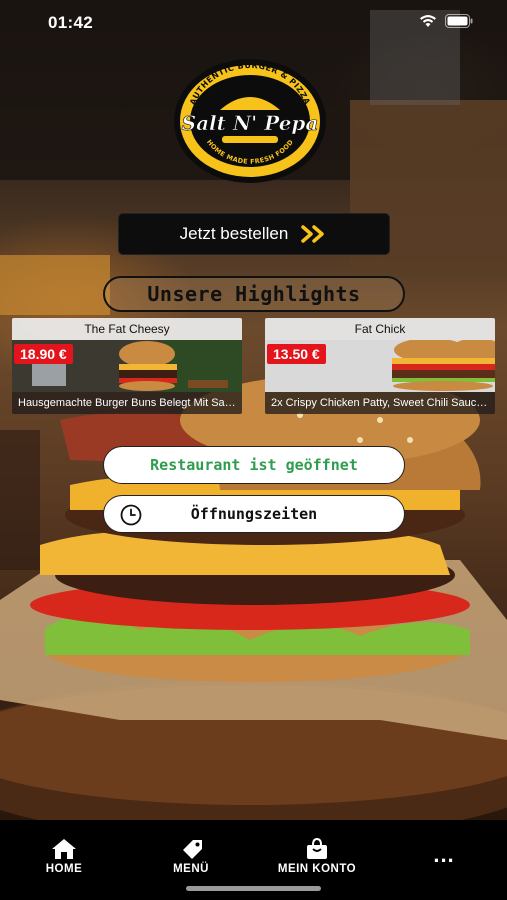  I want to click on logo-name: Salt N' Pepa, so click(250, 123).